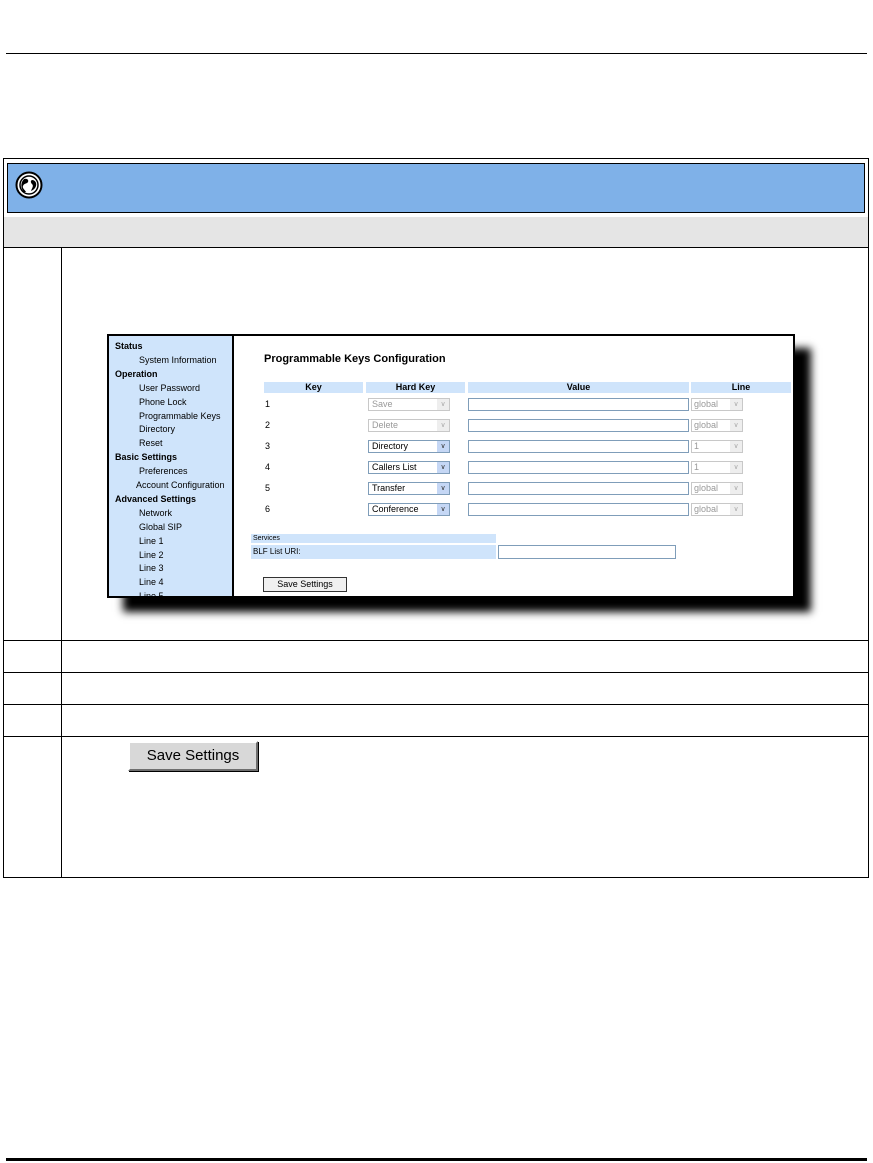 The width and height of the screenshot is (873, 1163). What do you see at coordinates (395, 509) in the screenshot?
I see `hard-key-select-value: Conference` at bounding box center [395, 509].